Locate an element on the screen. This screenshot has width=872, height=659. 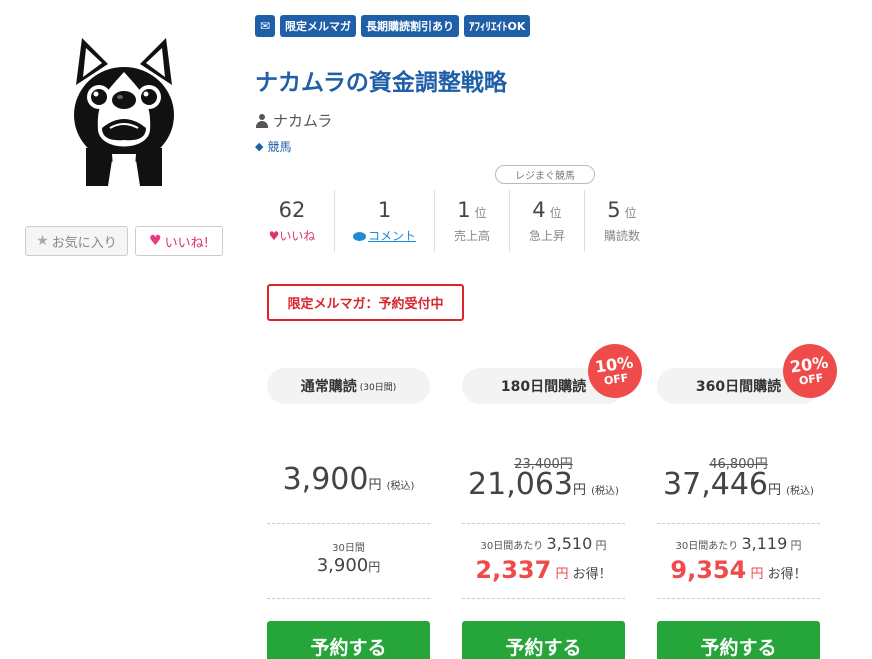
price-area: 46,800円 37,446円 (税込) is located at coordinates (738, 464).